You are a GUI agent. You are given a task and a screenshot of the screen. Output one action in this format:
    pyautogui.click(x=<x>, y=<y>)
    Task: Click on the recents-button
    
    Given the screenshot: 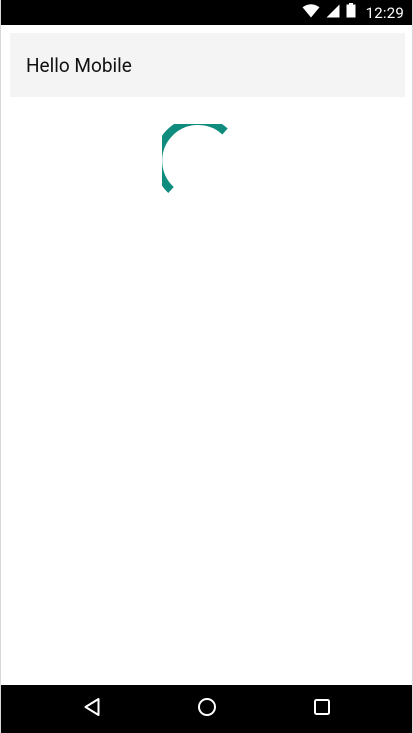 What is the action you would take?
    pyautogui.click(x=322, y=709)
    